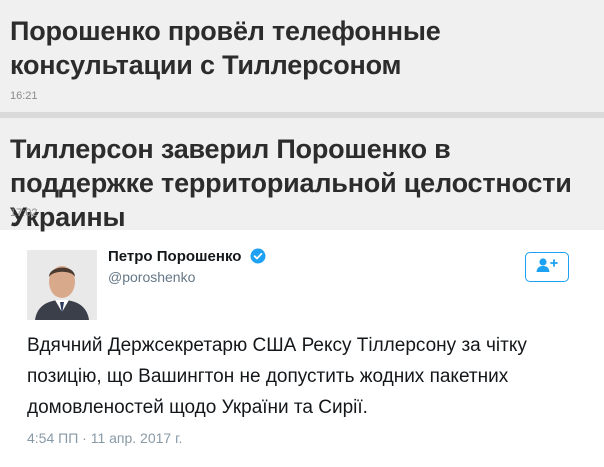 This screenshot has width=604, height=467. I want to click on author-handle: @poroshenko, so click(151, 277).